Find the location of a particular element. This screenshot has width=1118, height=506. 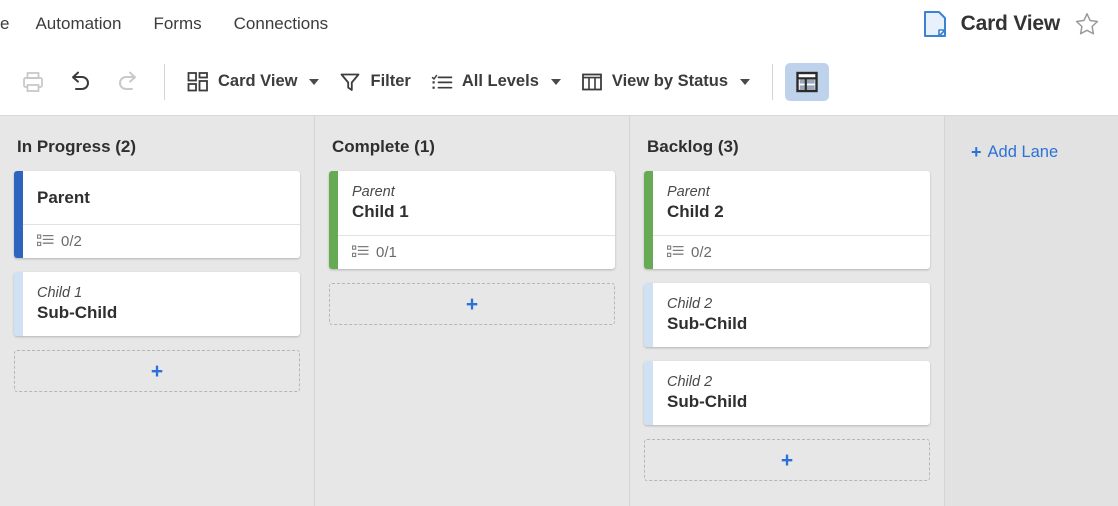

card-body: Child 1 Sub-Child is located at coordinates (161, 304).